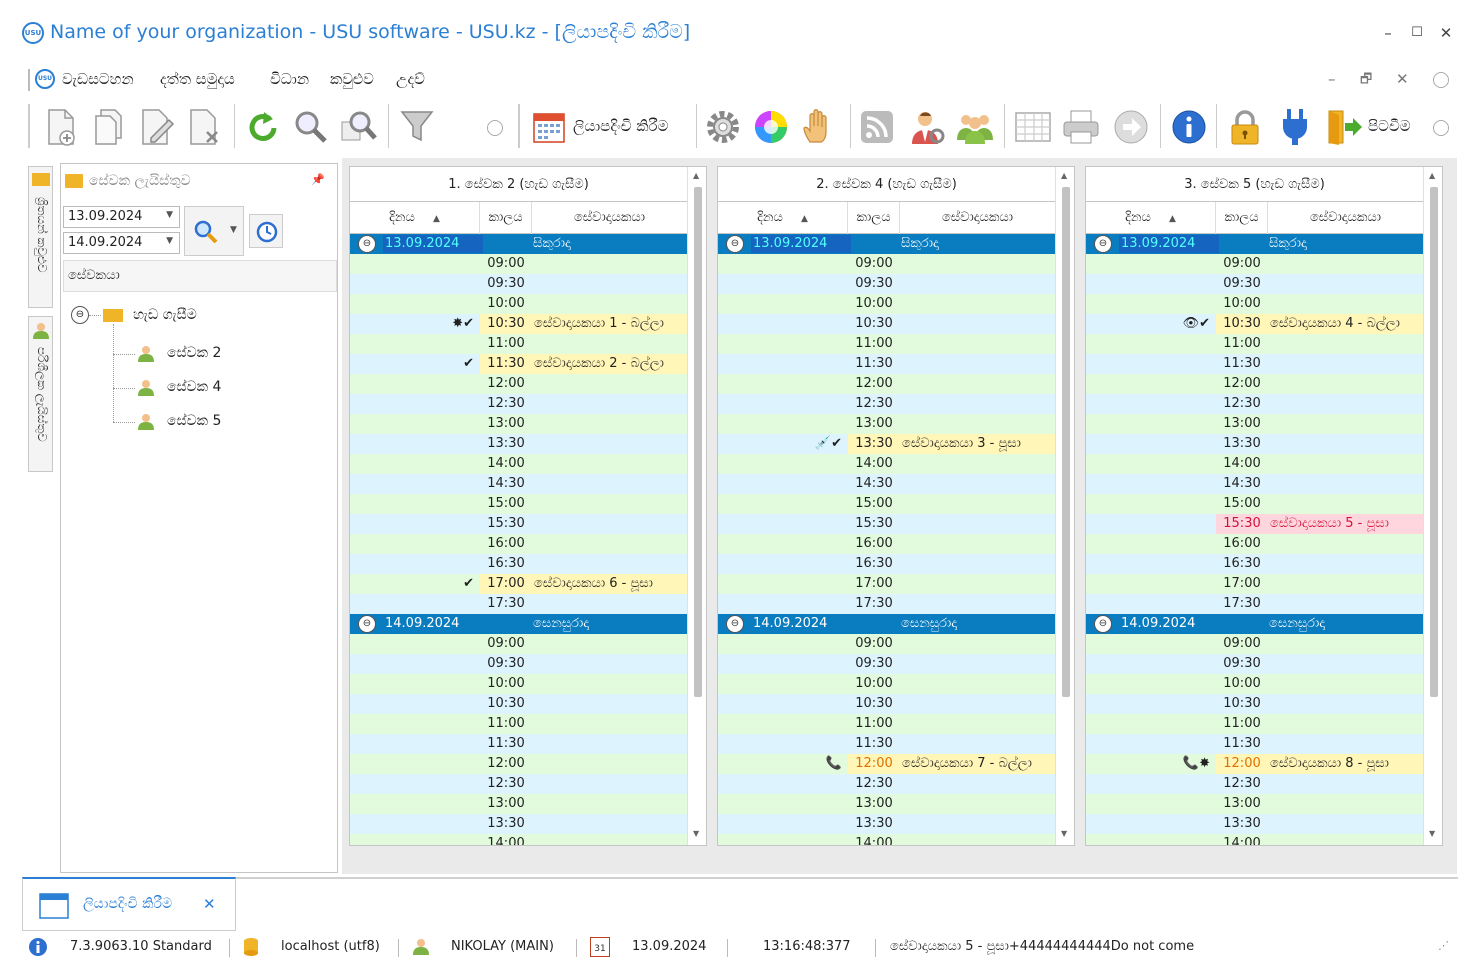 Image resolution: width=1479 pixels, height=979 pixels. I want to click on scrollbar-thumb, so click(1434, 442).